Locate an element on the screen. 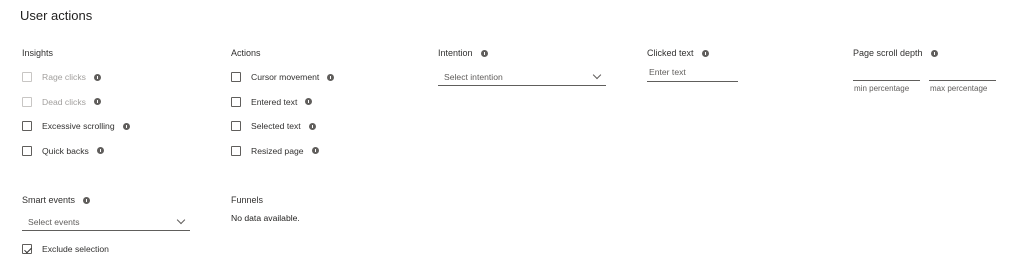 The height and width of the screenshot is (269, 1024). clicked-text-group: Clicked text is located at coordinates (678, 53).